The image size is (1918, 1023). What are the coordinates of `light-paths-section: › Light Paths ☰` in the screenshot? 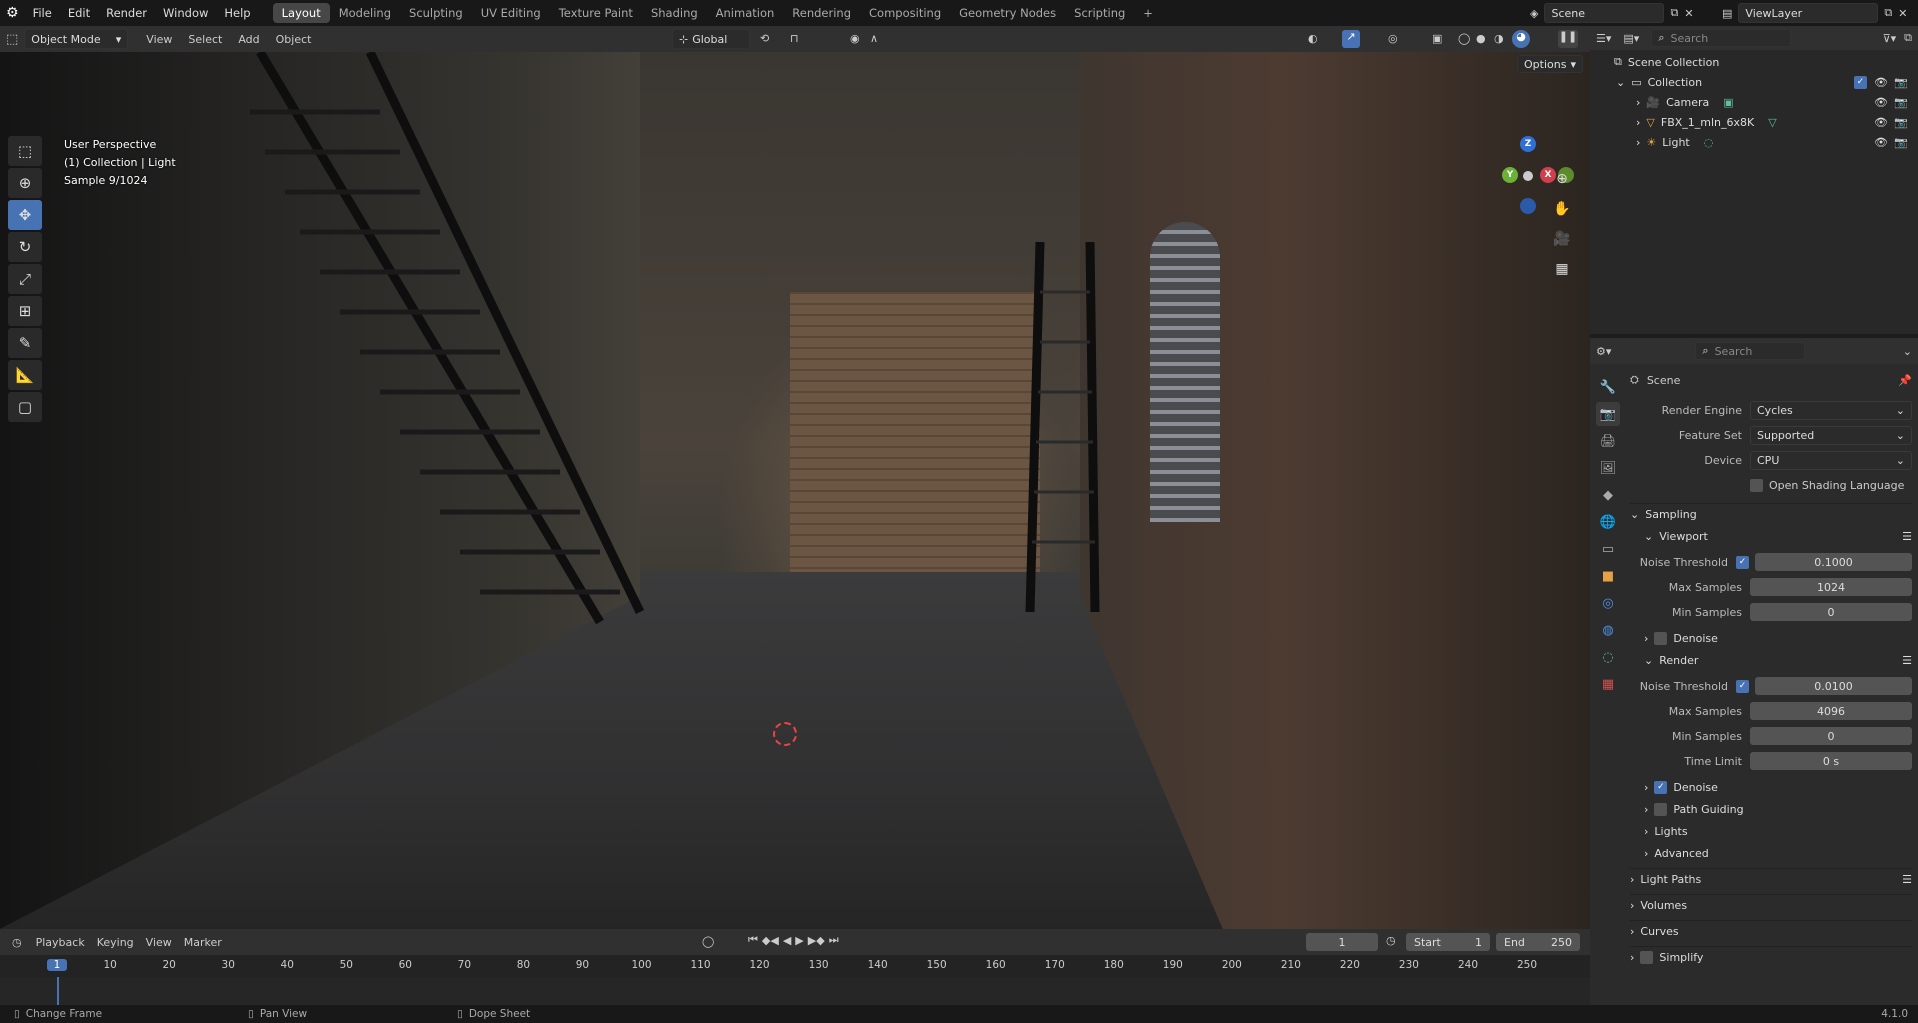 It's located at (1771, 879).